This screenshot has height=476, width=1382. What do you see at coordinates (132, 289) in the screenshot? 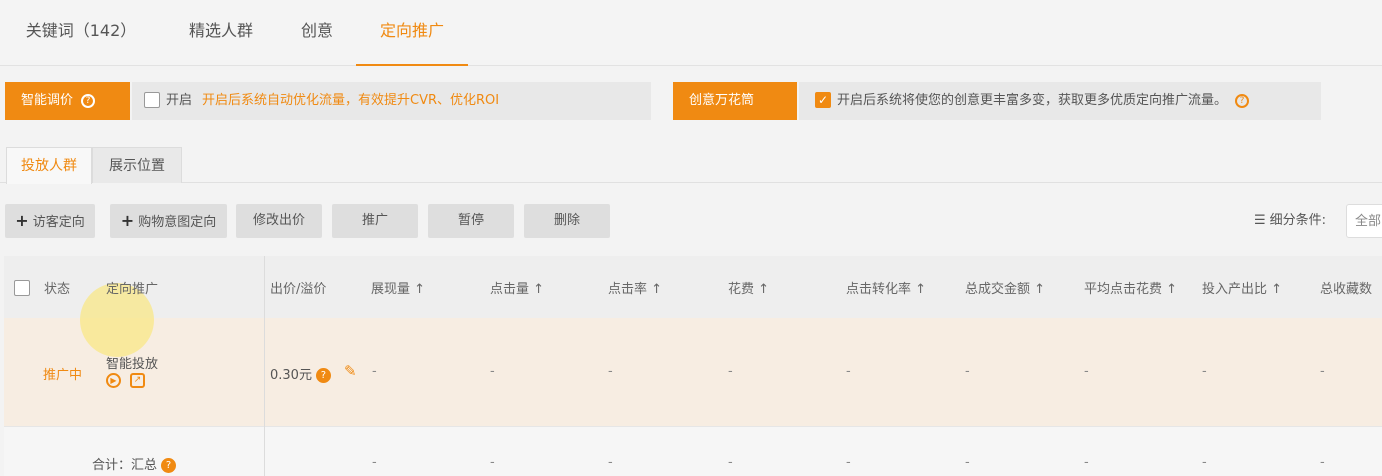
I see `header-targeting: 定向推广` at bounding box center [132, 289].